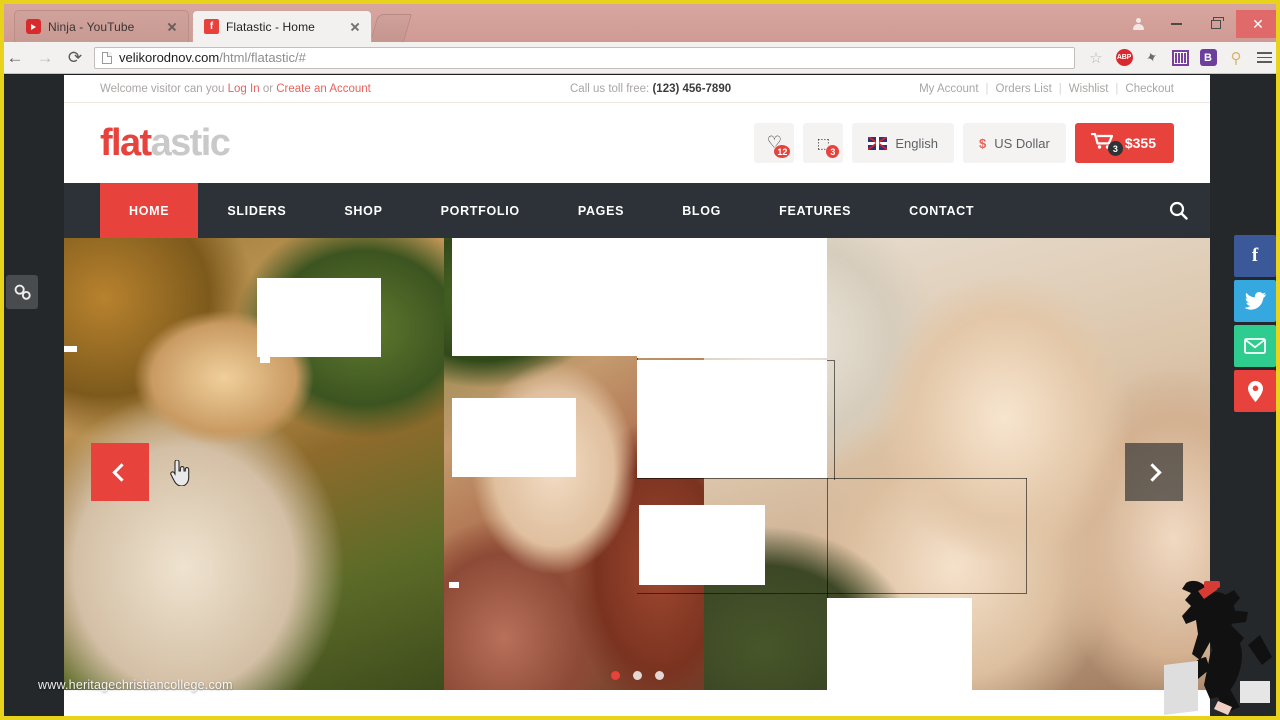 The width and height of the screenshot is (1280, 720). I want to click on slider-prev-button, so click(120, 472).